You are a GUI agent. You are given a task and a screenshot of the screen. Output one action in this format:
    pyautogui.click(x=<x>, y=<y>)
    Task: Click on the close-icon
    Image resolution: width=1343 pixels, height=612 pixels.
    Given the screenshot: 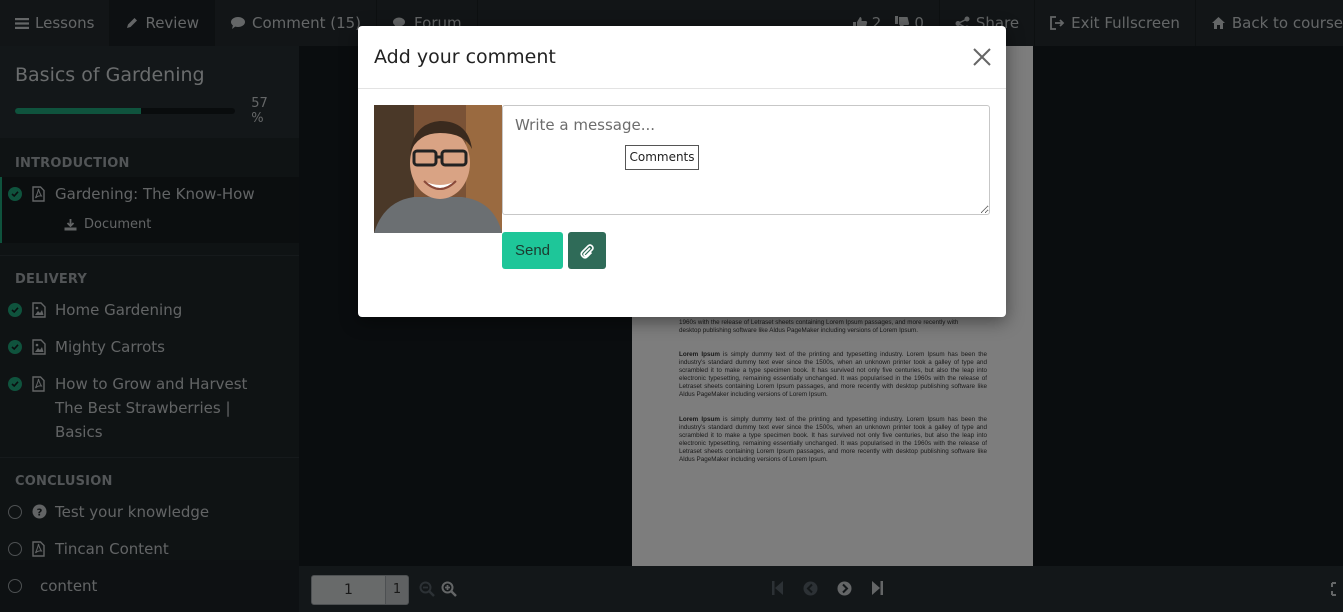 What is the action you would take?
    pyautogui.click(x=982, y=57)
    